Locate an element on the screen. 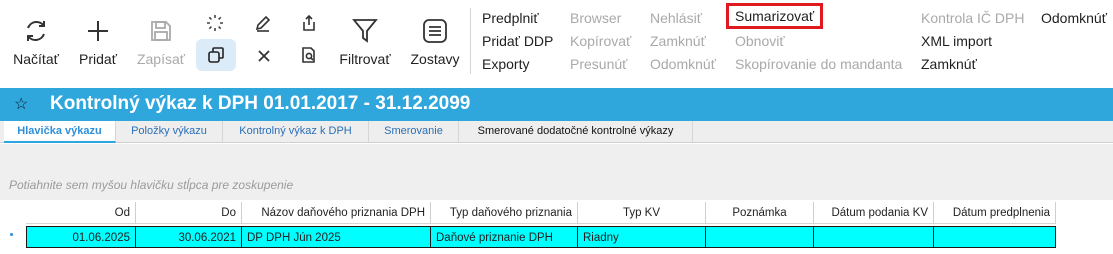 The width and height of the screenshot is (1113, 254). column-header-return-name: Názov daňového priznania DPH is located at coordinates (336, 213).